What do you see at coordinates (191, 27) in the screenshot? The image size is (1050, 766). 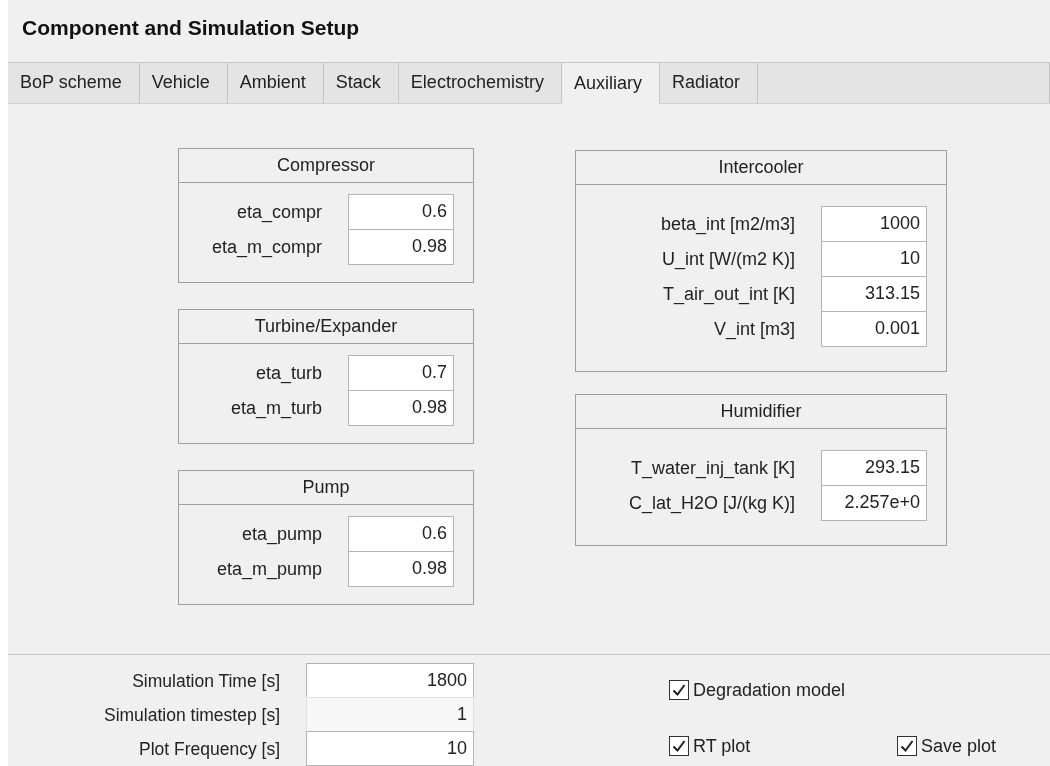 I see `window-title: Component and Simulation Setup` at bounding box center [191, 27].